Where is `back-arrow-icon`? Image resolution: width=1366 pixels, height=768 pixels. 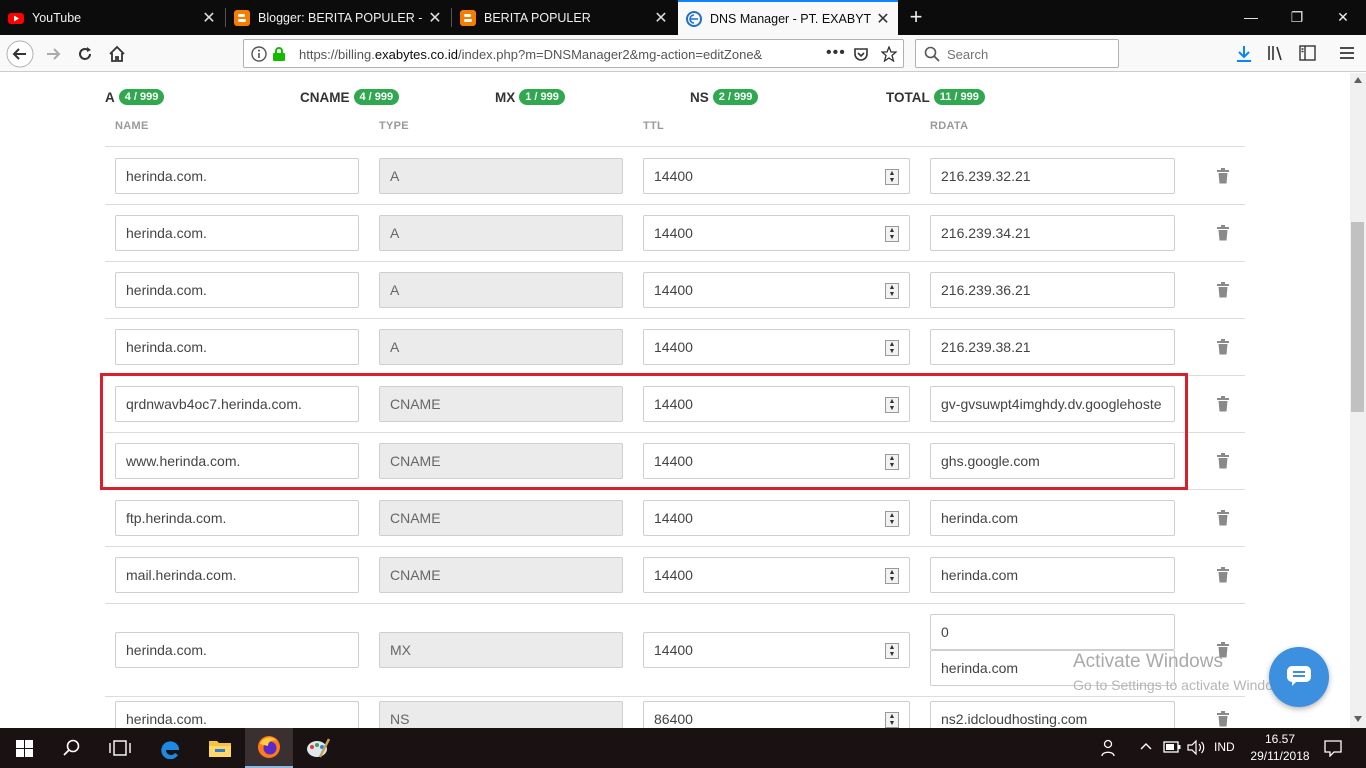
back-arrow-icon is located at coordinates (20, 54).